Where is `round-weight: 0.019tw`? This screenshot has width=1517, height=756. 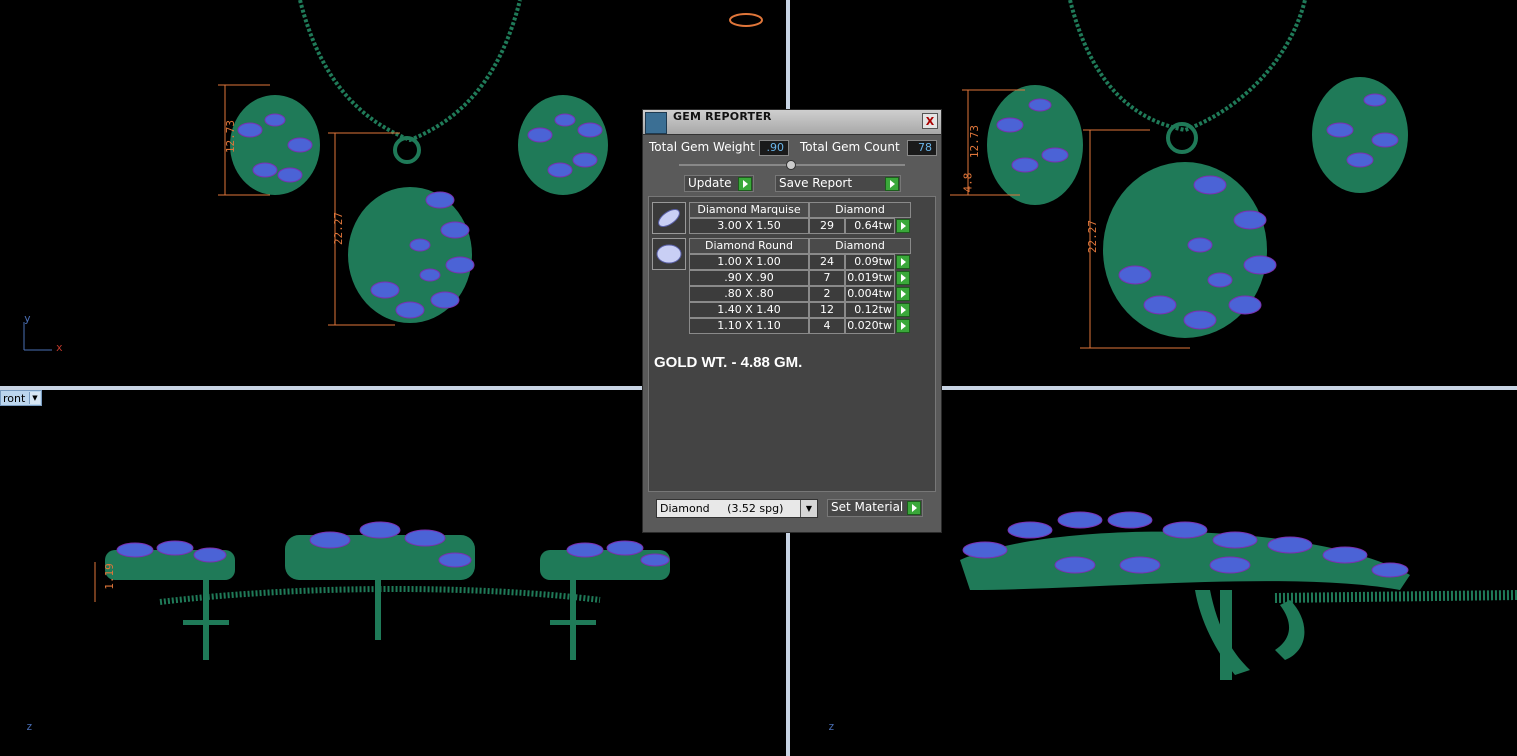
round-weight: 0.019tw is located at coordinates (870, 278).